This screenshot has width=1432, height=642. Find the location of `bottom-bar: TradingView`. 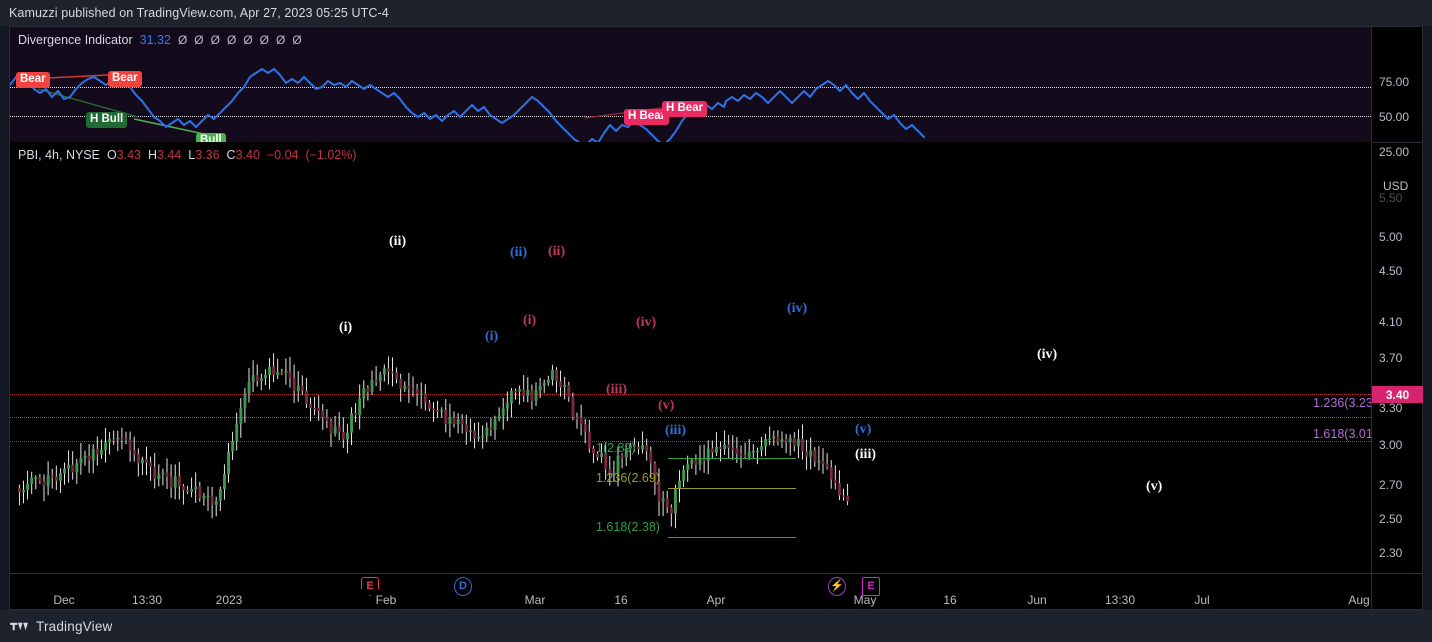

bottom-bar: TradingView is located at coordinates (716, 626).